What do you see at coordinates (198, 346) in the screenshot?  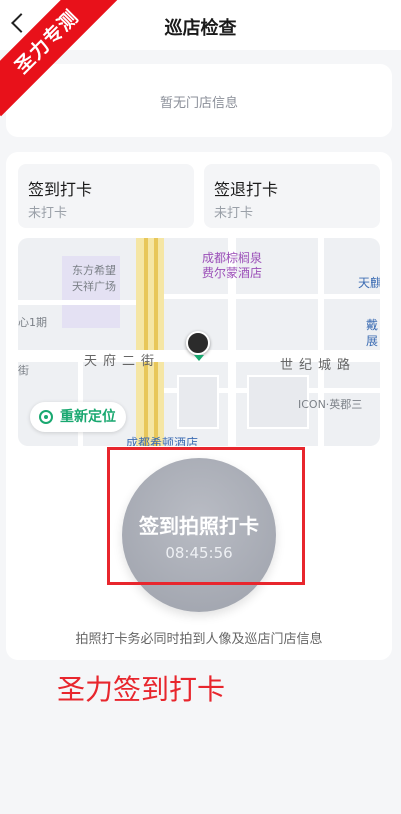 I see `user-location-avatar` at bounding box center [198, 346].